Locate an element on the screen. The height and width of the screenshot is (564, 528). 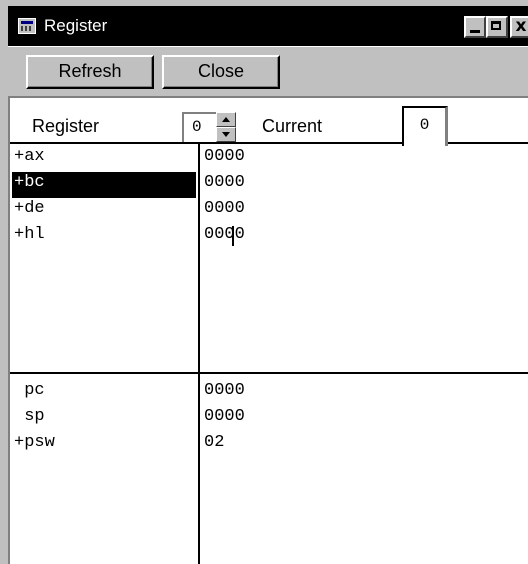
register-bank-spinner is located at coordinates (226, 127).